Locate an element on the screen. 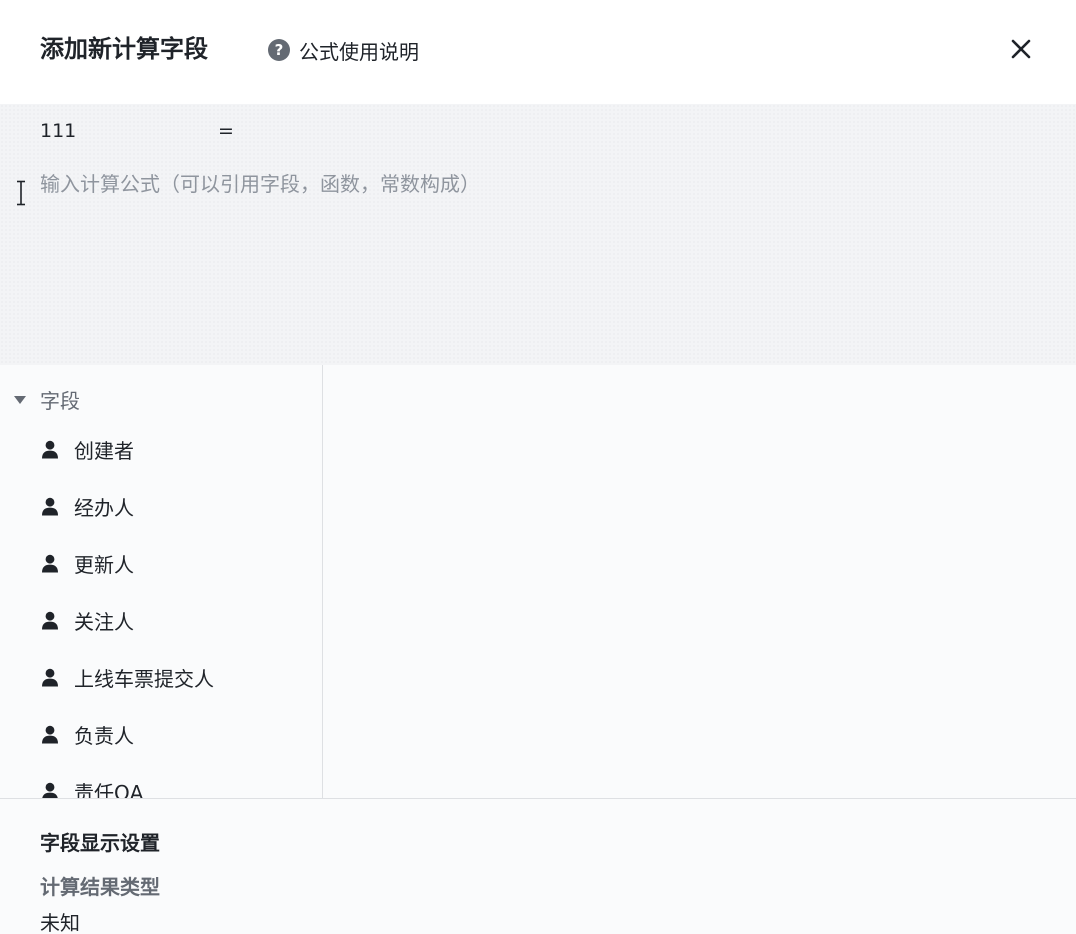 The width and height of the screenshot is (1076, 934). field-name-value: 111 is located at coordinates (58, 131).